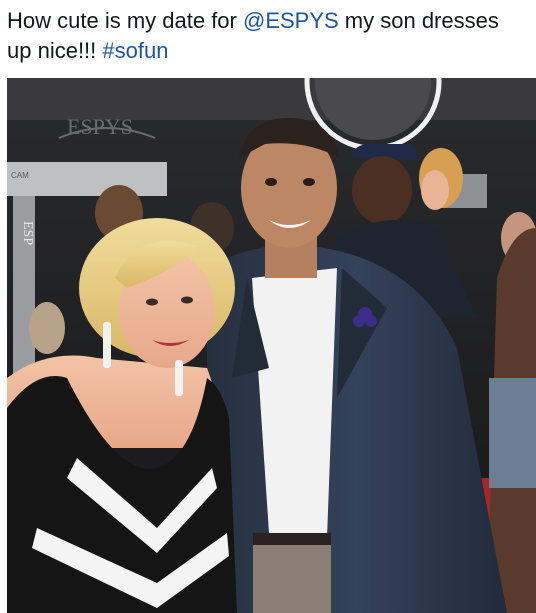 The height and width of the screenshot is (613, 536). I want to click on trousers, so click(292, 579).